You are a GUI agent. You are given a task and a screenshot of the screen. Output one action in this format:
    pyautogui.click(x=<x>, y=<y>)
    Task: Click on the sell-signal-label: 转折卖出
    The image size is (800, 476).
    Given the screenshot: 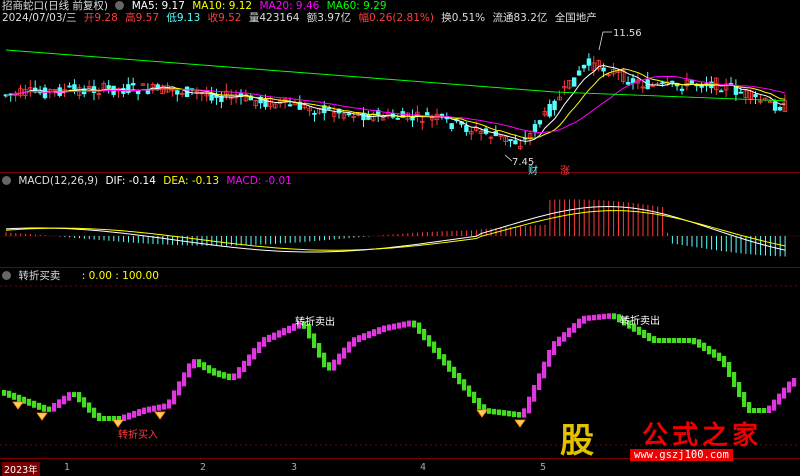 What is the action you would take?
    pyautogui.click(x=315, y=322)
    